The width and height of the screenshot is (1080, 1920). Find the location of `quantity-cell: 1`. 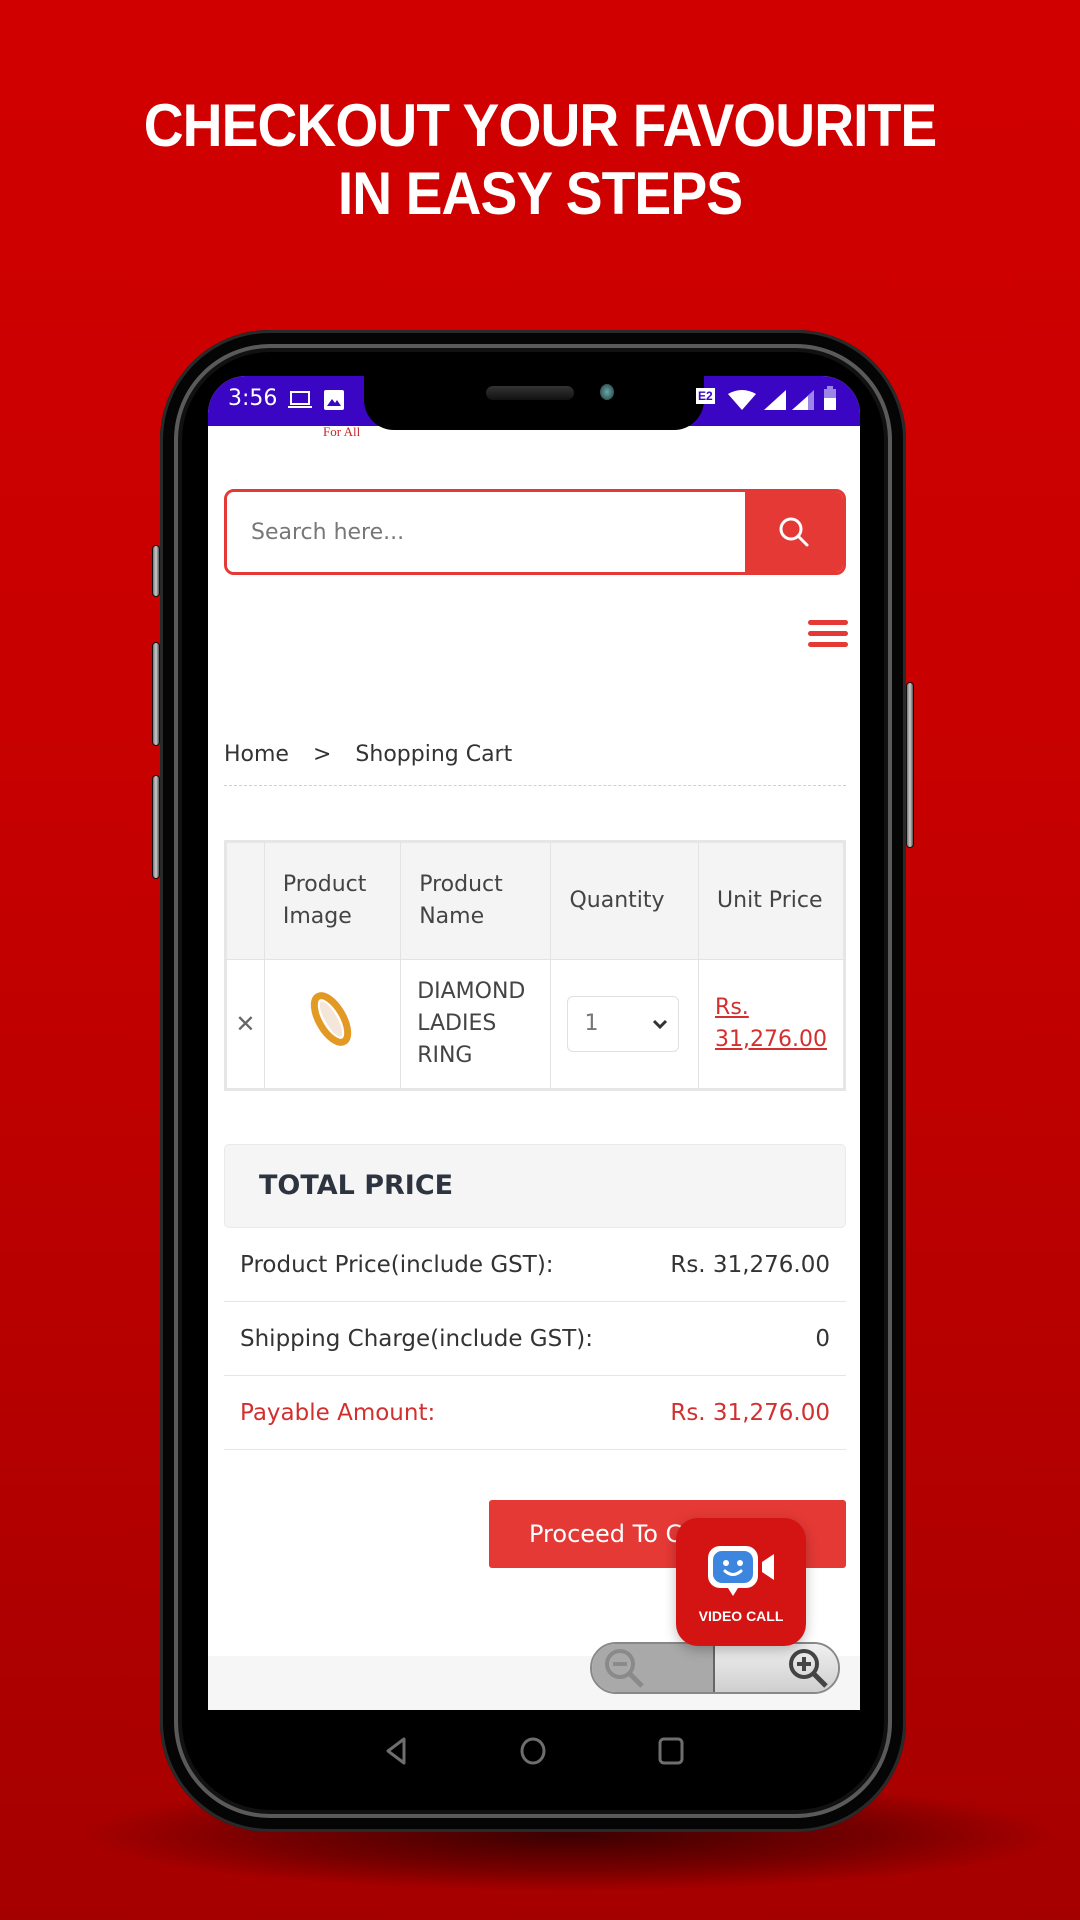

quantity-cell: 1 is located at coordinates (625, 1024).